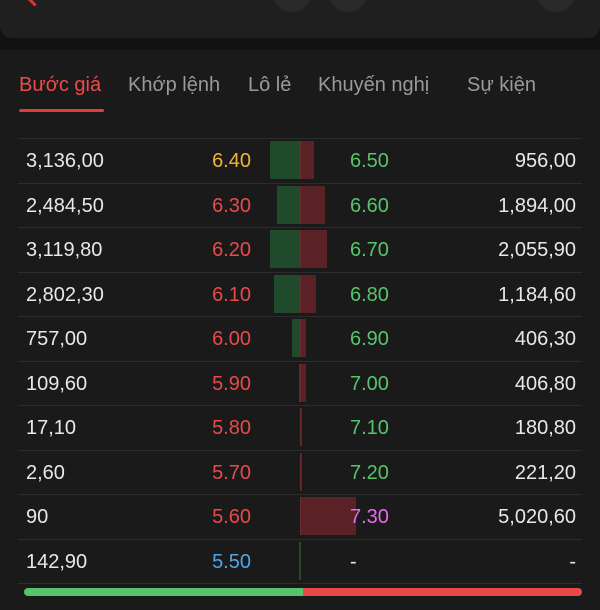 The height and width of the screenshot is (610, 600). Describe the element at coordinates (545, 383) in the screenshot. I see `sell-volume: 406,80` at that location.